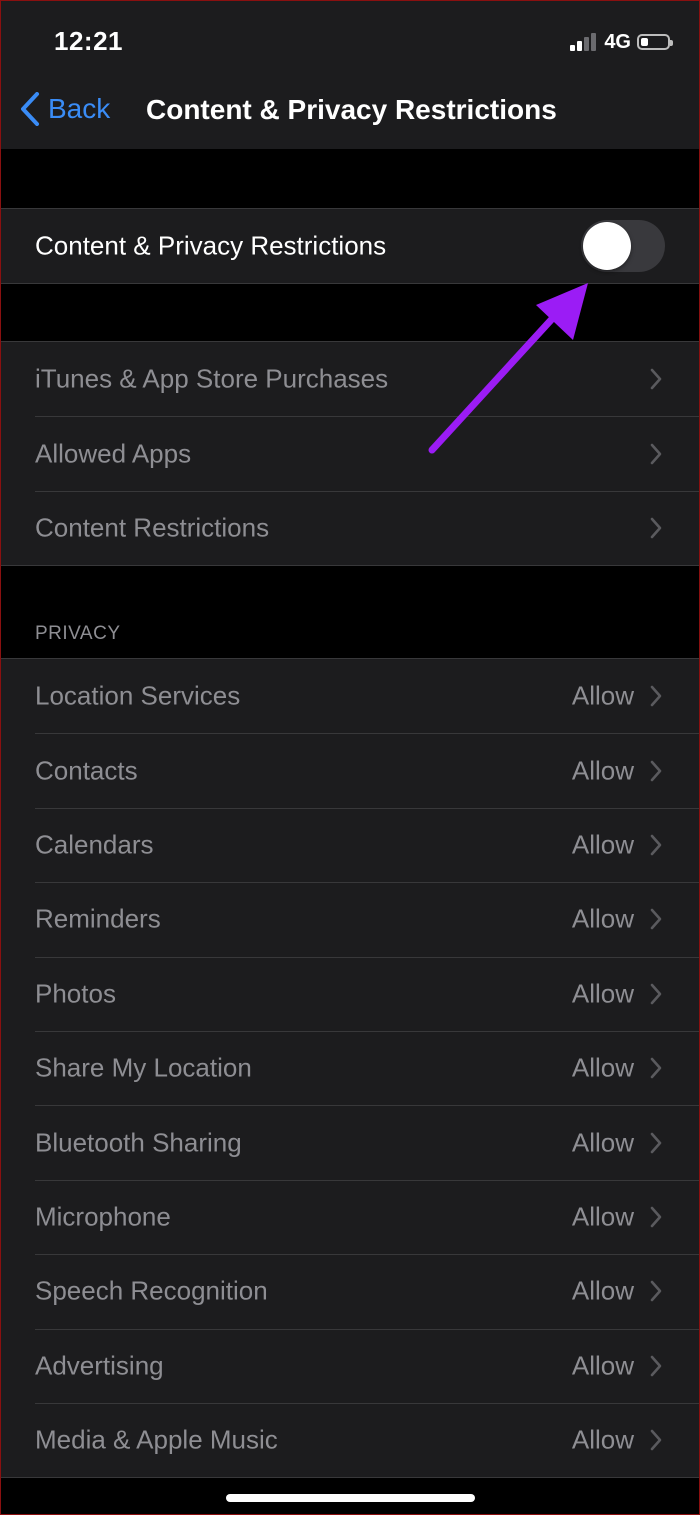 The height and width of the screenshot is (1515, 700). What do you see at coordinates (103, 1216) in the screenshot?
I see `list-item-label: Microphone` at bounding box center [103, 1216].